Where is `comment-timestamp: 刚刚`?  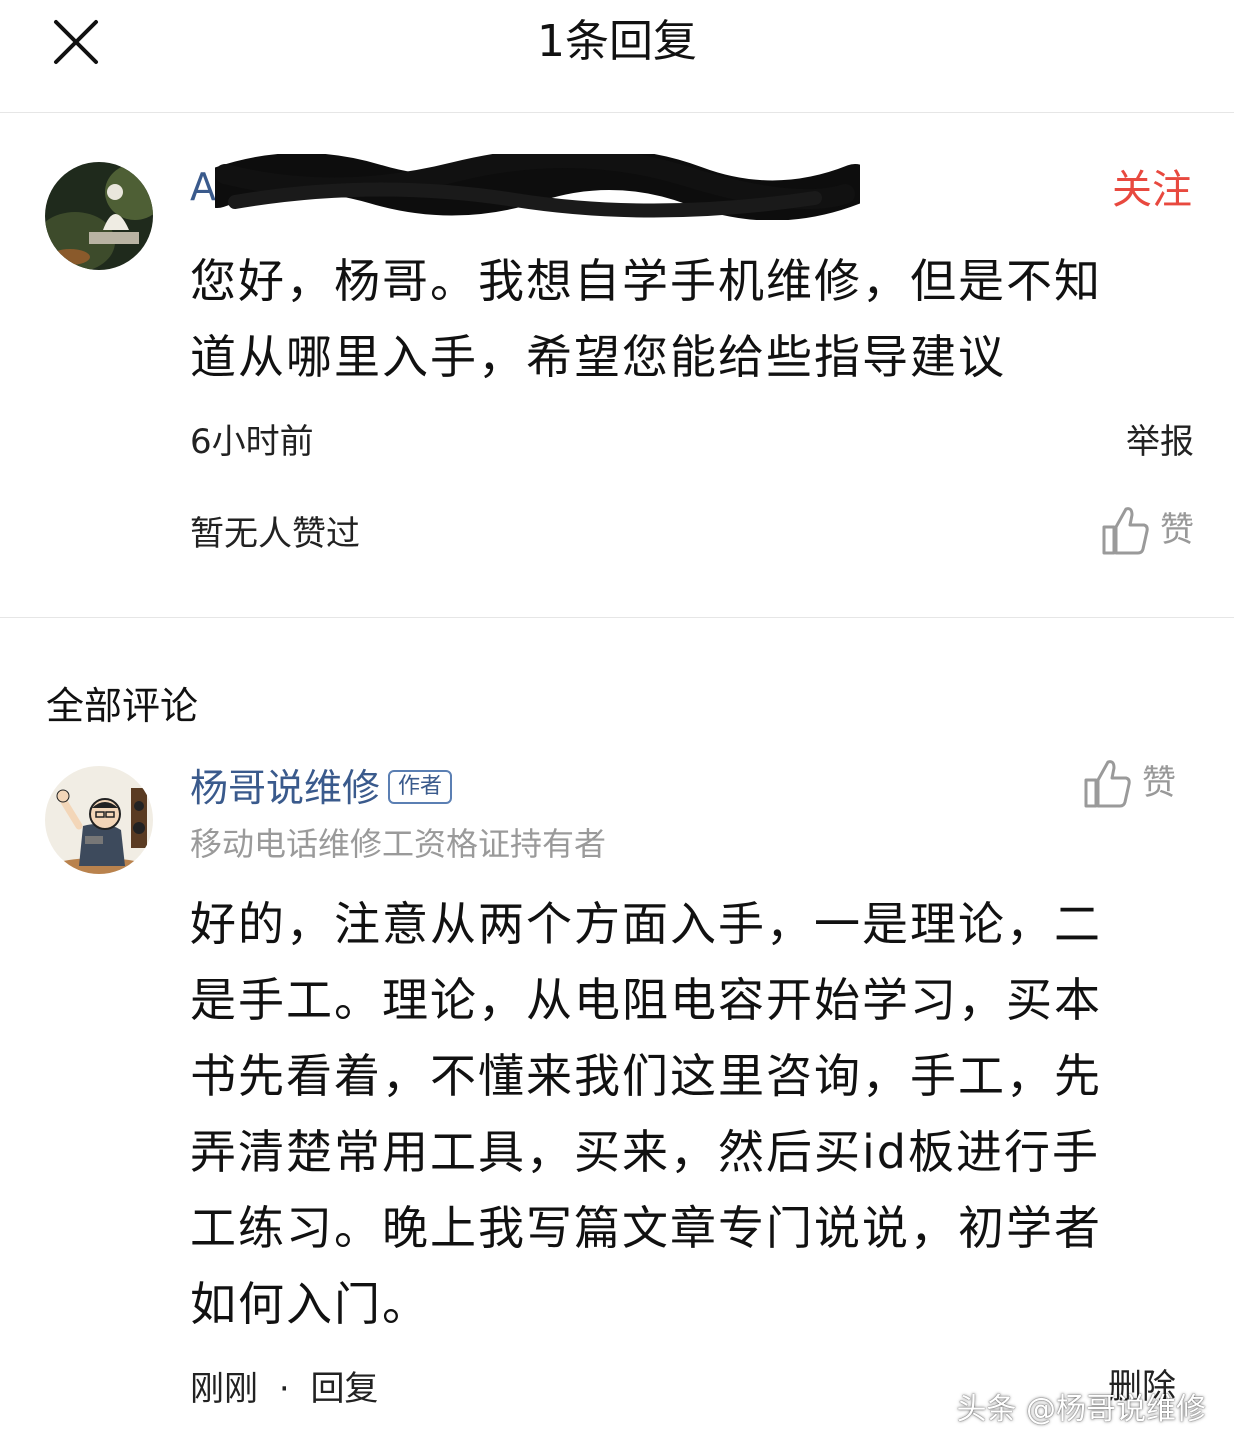 comment-timestamp: 刚刚 is located at coordinates (224, 1389).